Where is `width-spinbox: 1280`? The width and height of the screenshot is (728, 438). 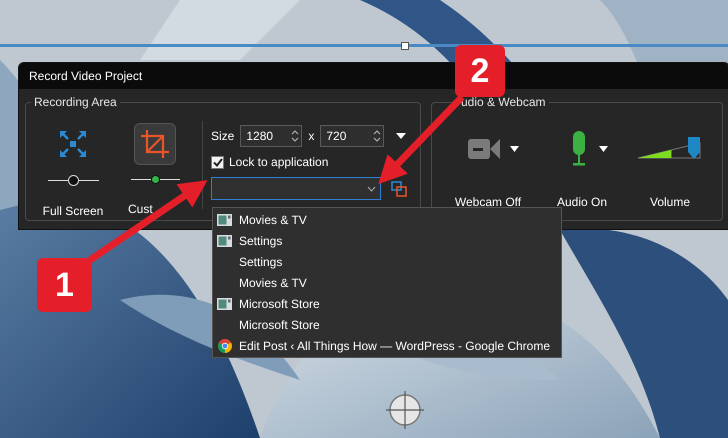
width-spinbox: 1280 is located at coordinates (271, 136).